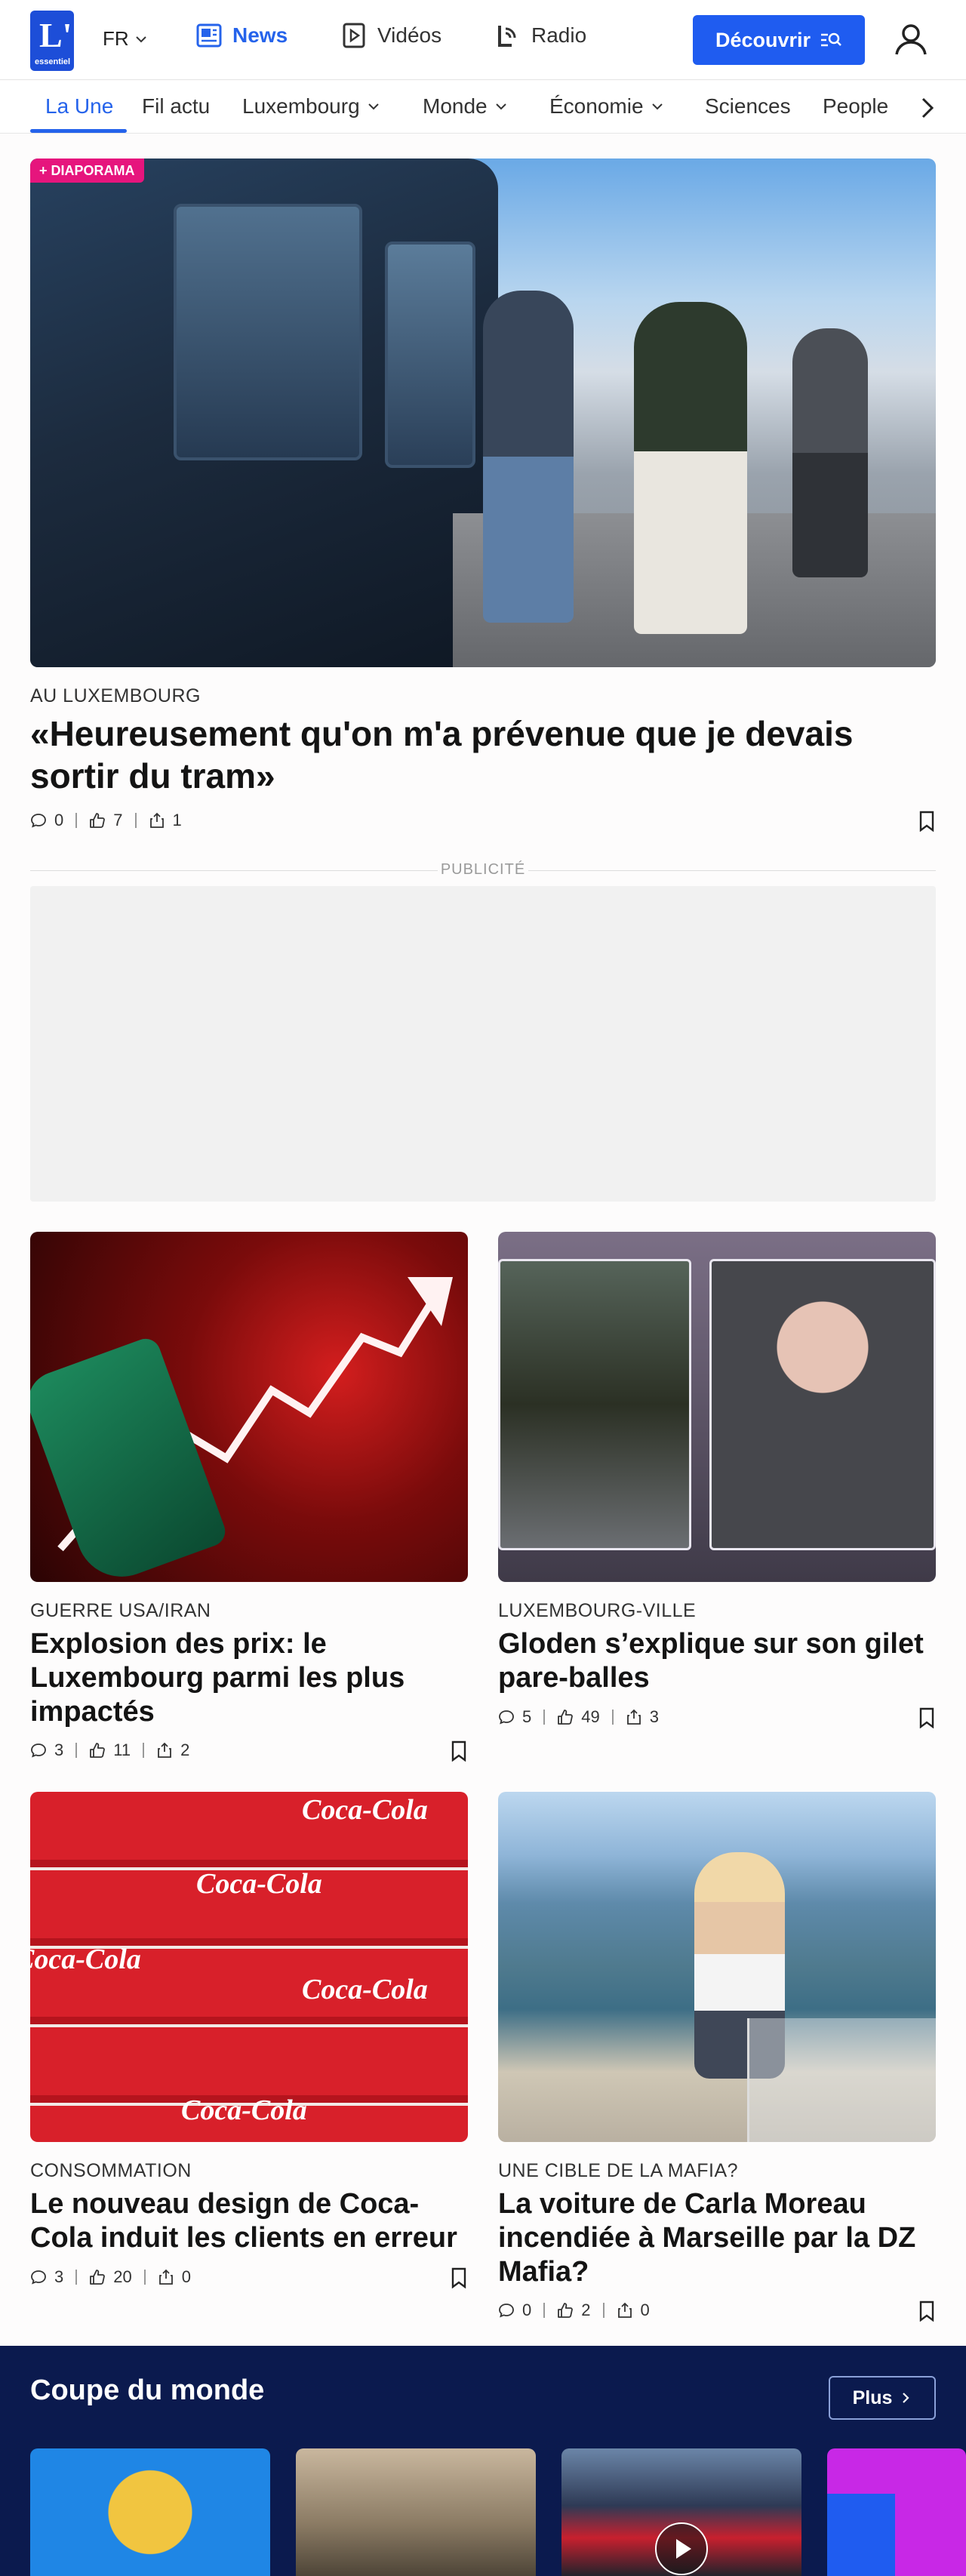 Image resolution: width=966 pixels, height=2576 pixels. I want to click on nav-videos-label: Vidéos, so click(409, 35).